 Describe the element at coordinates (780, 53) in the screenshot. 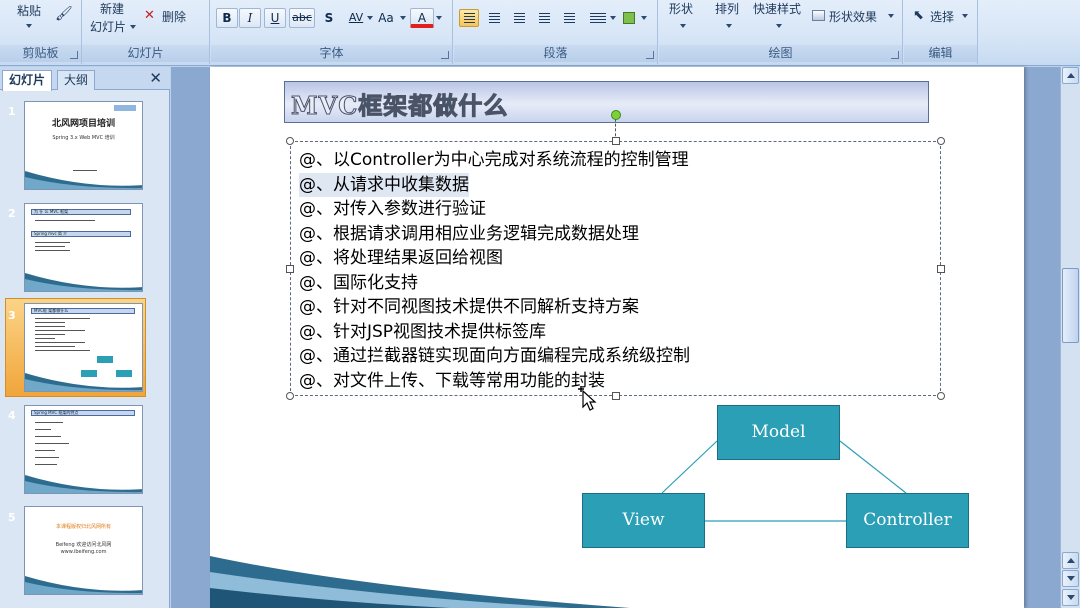

I see `drawing-group-label: 绘图` at that location.